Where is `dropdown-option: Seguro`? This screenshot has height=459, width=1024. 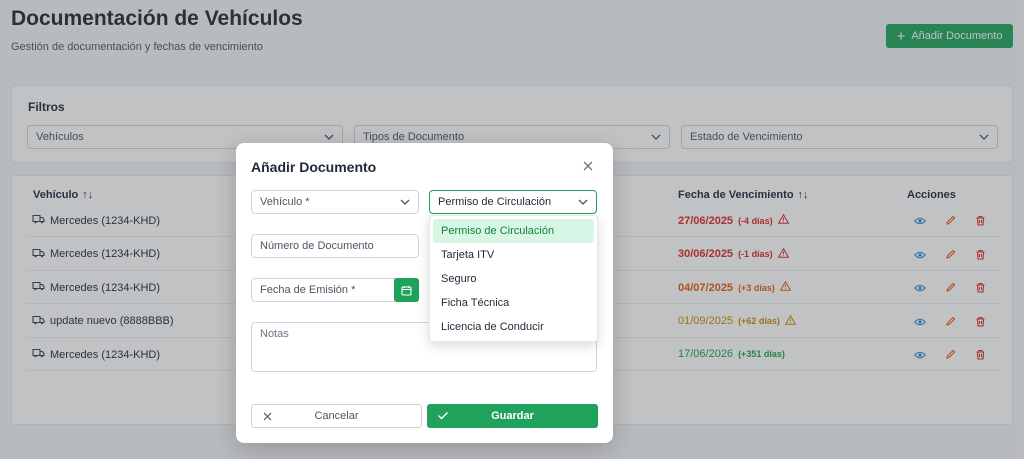
dropdown-option: Seguro is located at coordinates (513, 279).